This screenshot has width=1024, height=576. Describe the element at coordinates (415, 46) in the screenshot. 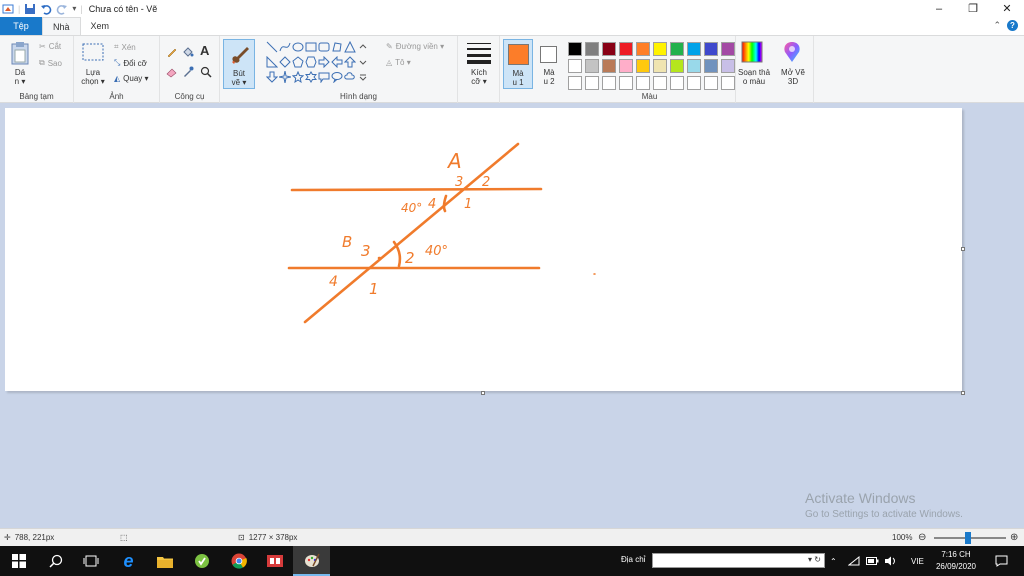

I see `outline-dropdown: ✎ Đường viền ▾` at that location.